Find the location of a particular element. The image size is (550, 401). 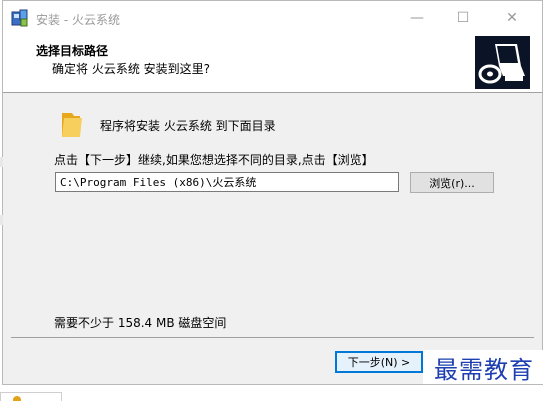

maximize-icon: ☐ is located at coordinates (463, 18).